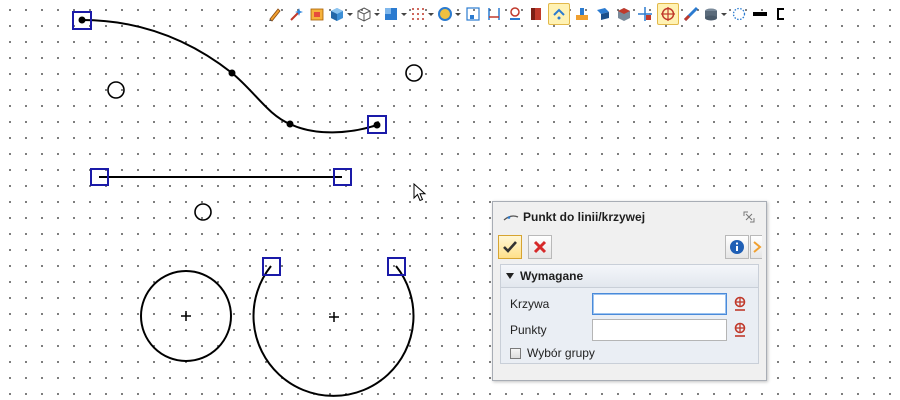 The image size is (900, 400). What do you see at coordinates (473, 14) in the screenshot?
I see `snap-icon` at bounding box center [473, 14].